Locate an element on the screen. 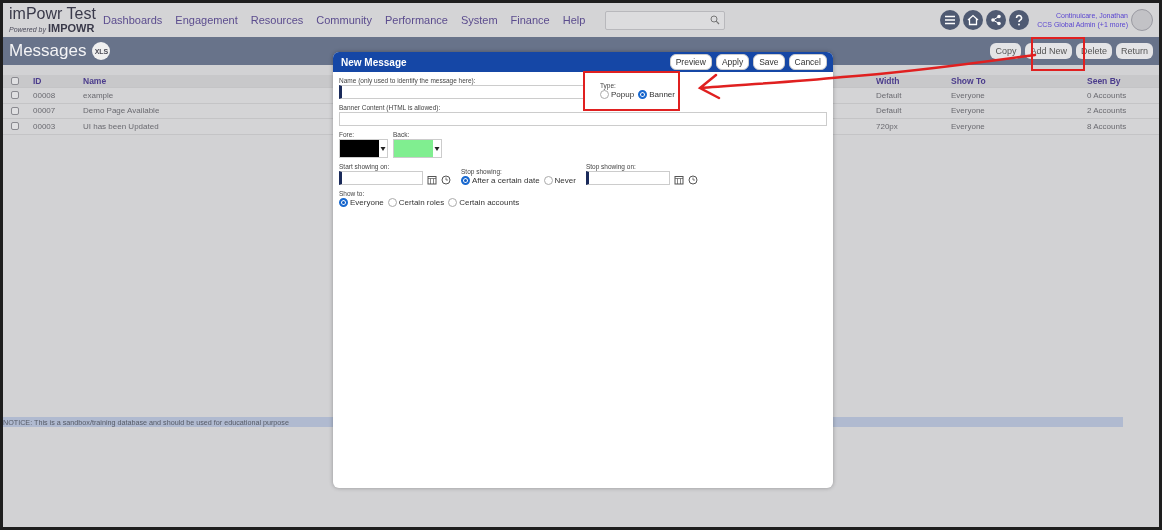  table-cell: 2 Accounts is located at coordinates (1107, 111).